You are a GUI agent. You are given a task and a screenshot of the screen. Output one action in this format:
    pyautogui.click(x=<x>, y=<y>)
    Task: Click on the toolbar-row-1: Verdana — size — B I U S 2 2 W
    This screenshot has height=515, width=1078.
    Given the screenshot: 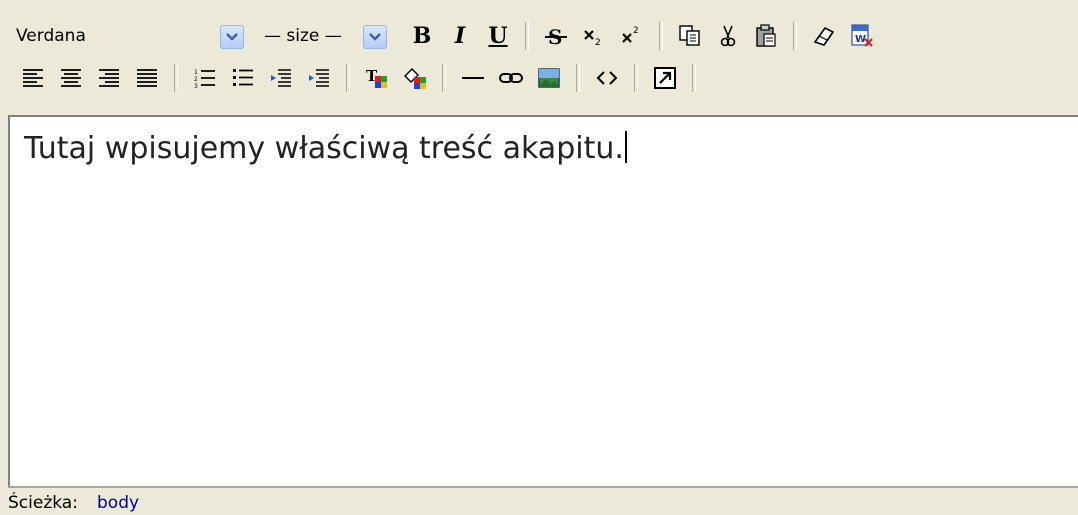 What is the action you would take?
    pyautogui.click(x=447, y=36)
    